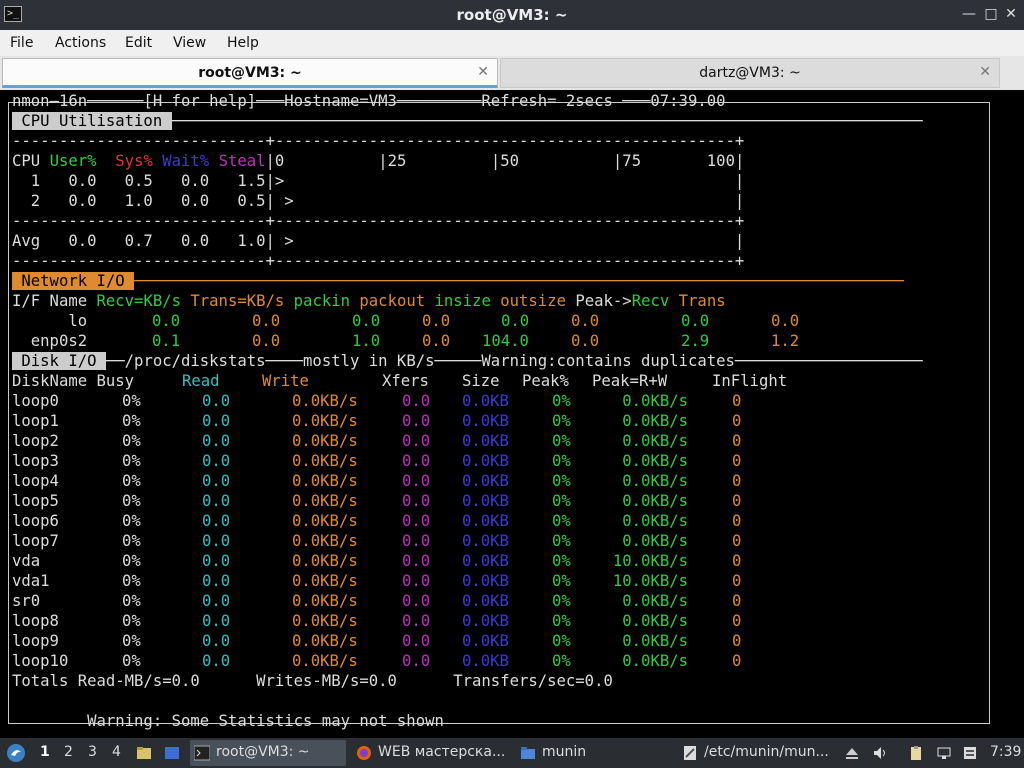 Image resolution: width=1024 pixels, height=768 pixels. What do you see at coordinates (436, 341) in the screenshot?
I see `packout-value: 0.0` at bounding box center [436, 341].